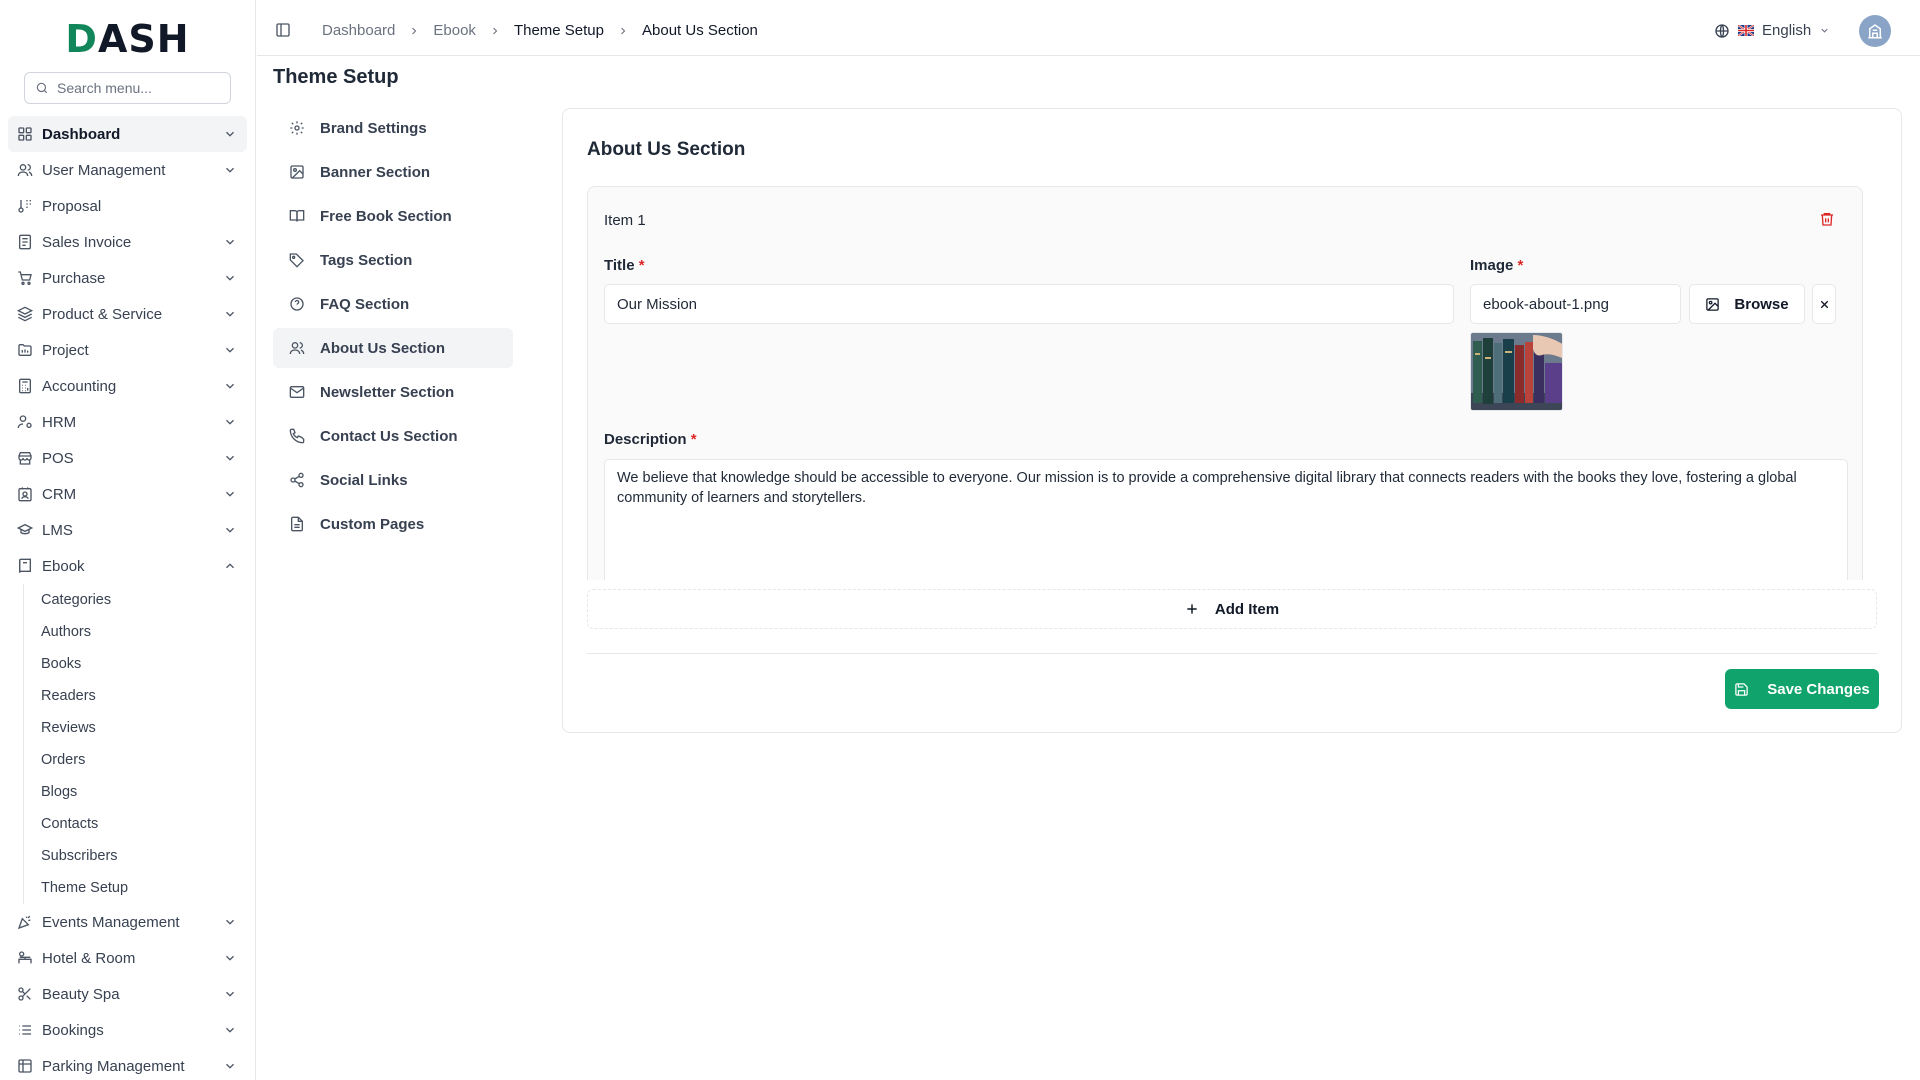 The image size is (1920, 1080). Describe the element at coordinates (623, 30) in the screenshot. I see `chevron-right-icon` at that location.